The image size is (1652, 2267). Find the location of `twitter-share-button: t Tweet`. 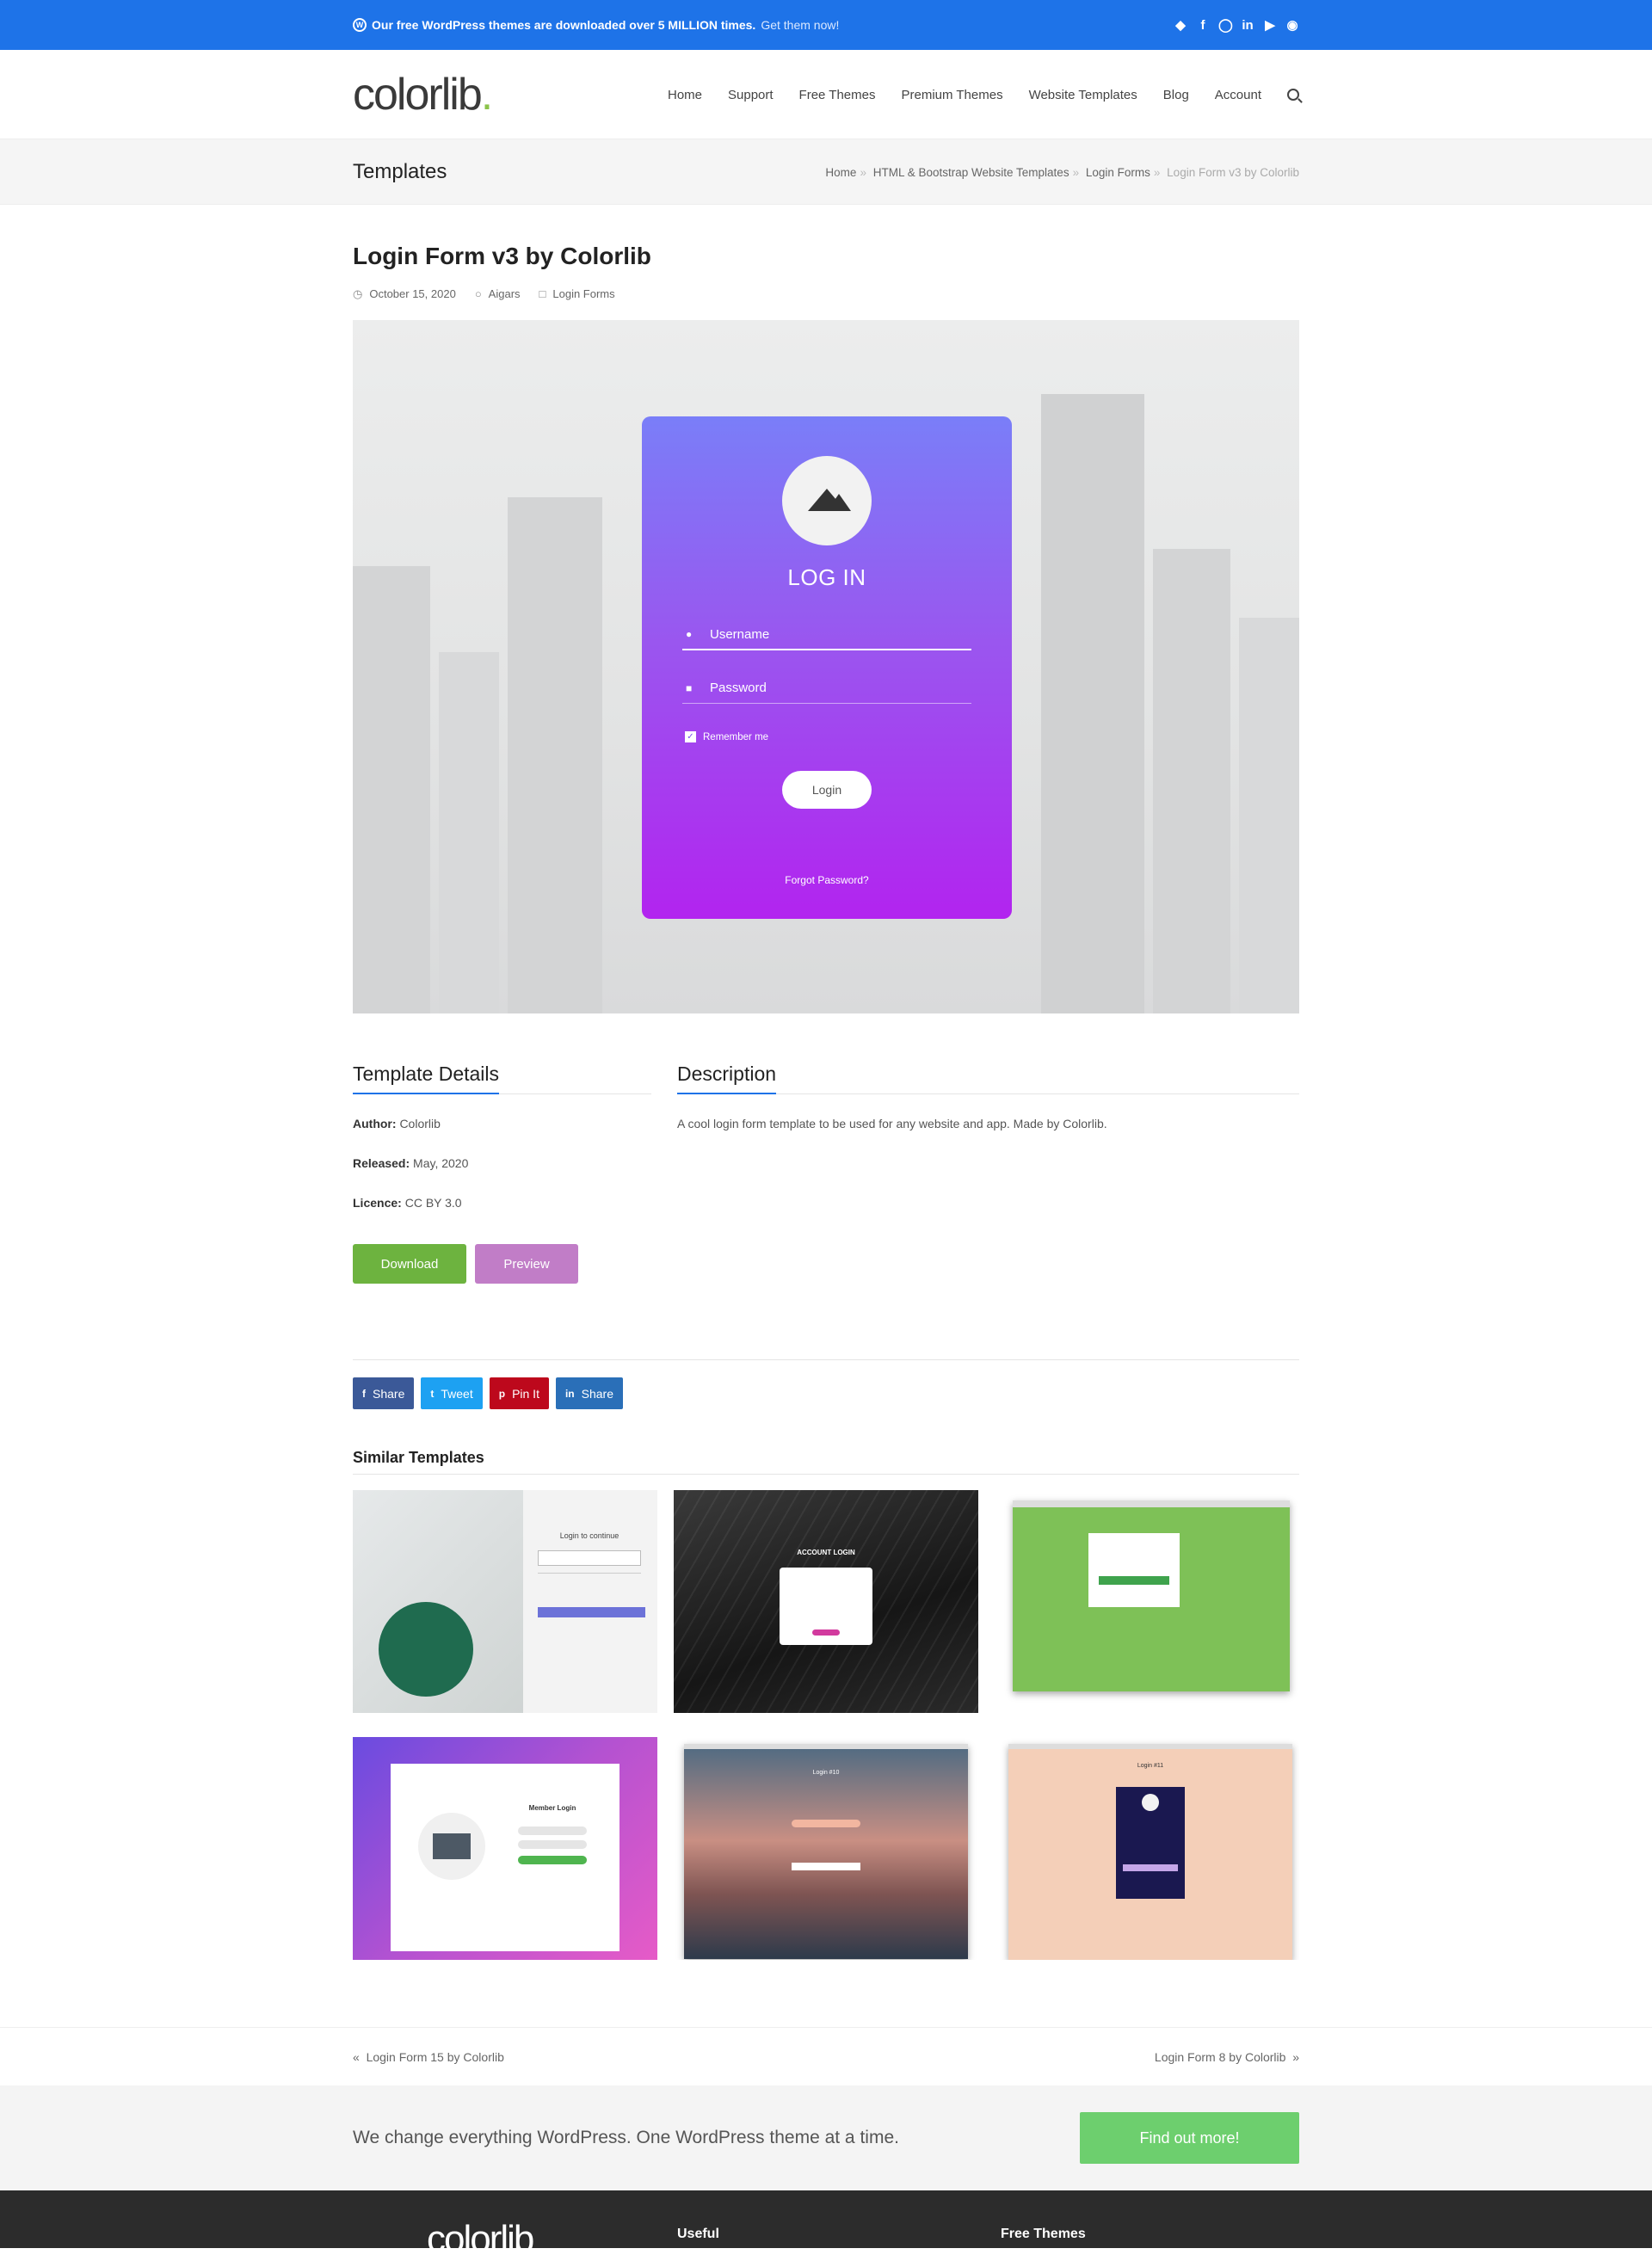

twitter-share-button: t Tweet is located at coordinates (452, 1393).